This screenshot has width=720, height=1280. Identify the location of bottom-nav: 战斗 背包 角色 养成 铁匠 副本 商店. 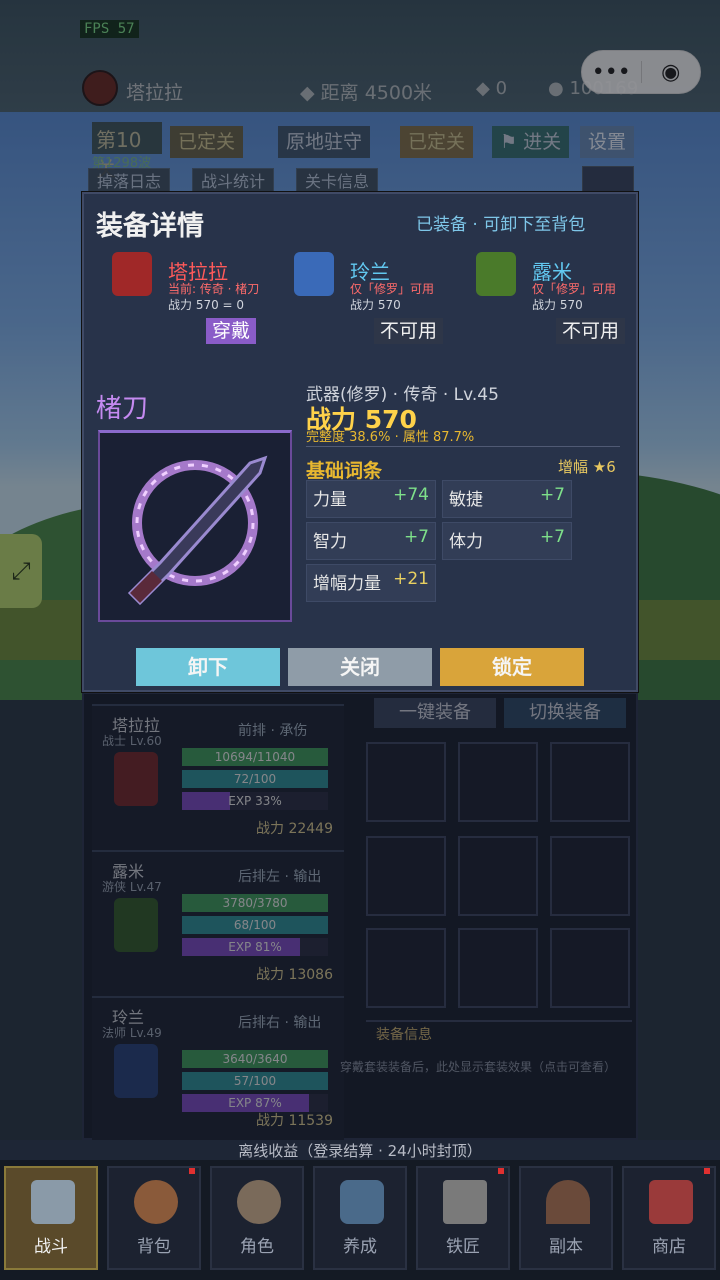
(360, 1220).